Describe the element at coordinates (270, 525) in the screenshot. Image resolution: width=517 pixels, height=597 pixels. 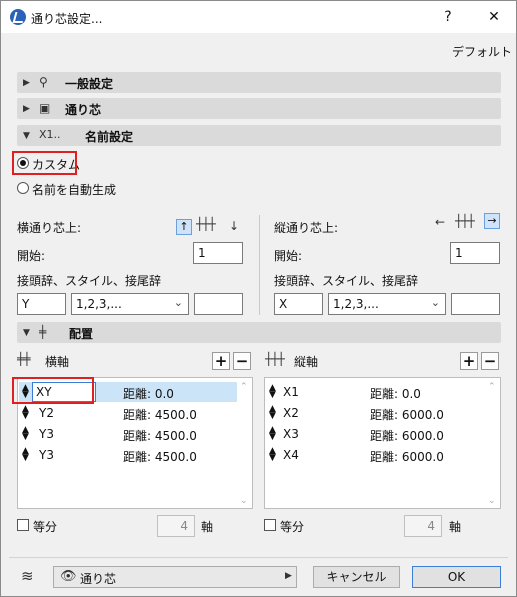
I see `vertical-equal-checkbox` at that location.